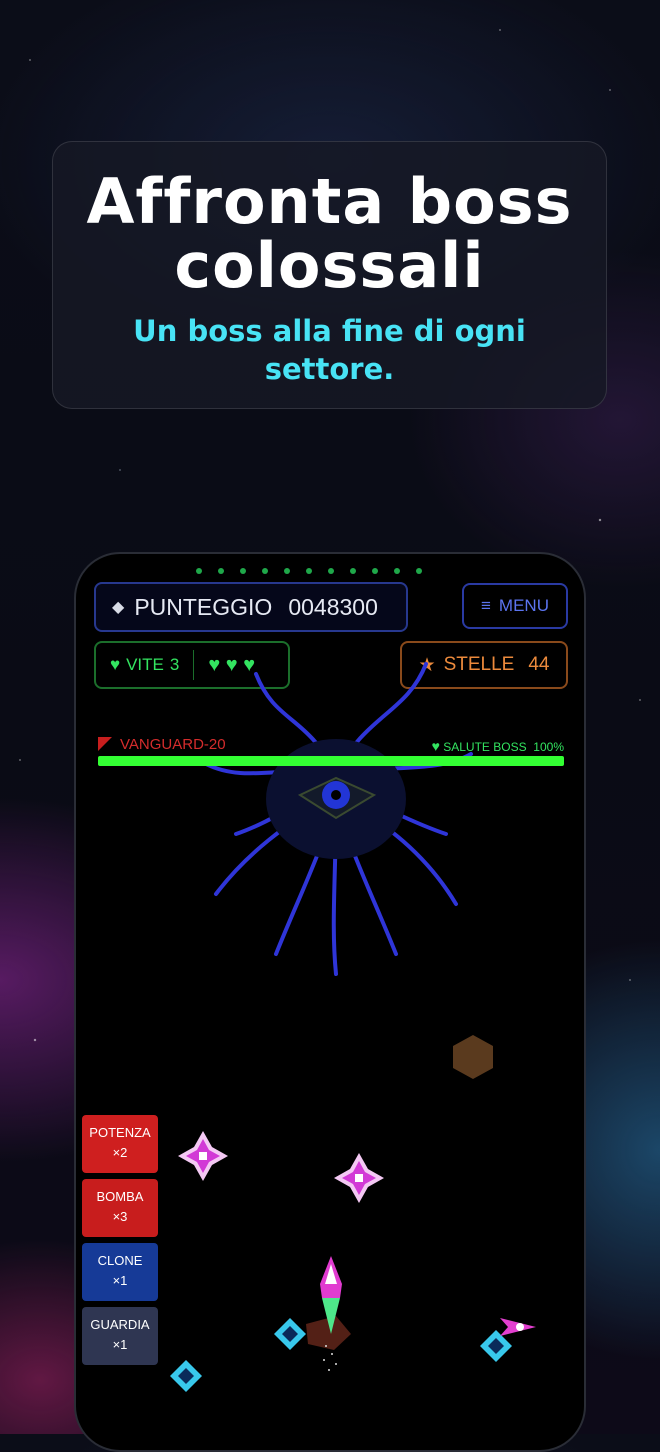  I want to click on powerup-potenza-button: POTENZA ×2, so click(120, 1144).